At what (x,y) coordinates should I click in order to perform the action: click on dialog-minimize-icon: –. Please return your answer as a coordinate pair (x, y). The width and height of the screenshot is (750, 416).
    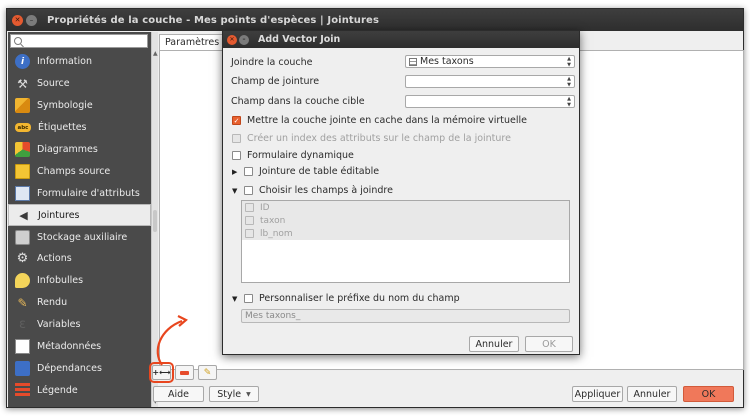
    Looking at the image, I should click on (244, 39).